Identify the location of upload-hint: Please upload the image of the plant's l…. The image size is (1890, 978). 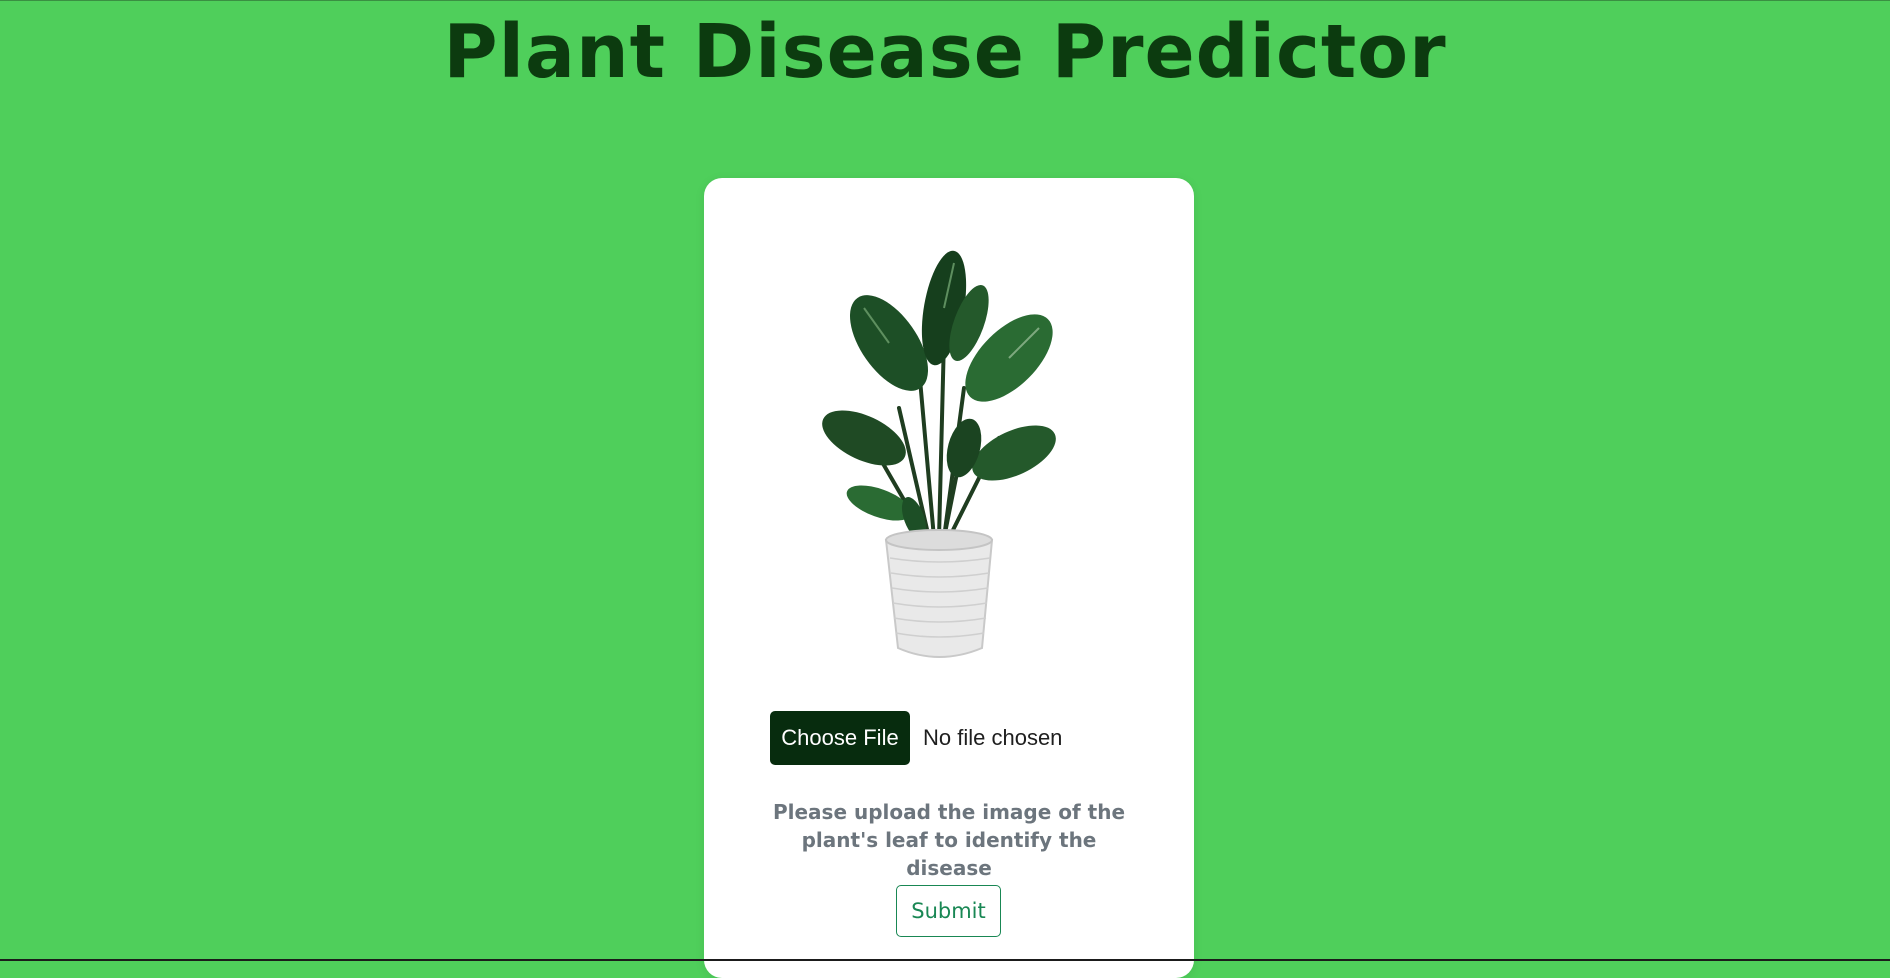
(949, 840).